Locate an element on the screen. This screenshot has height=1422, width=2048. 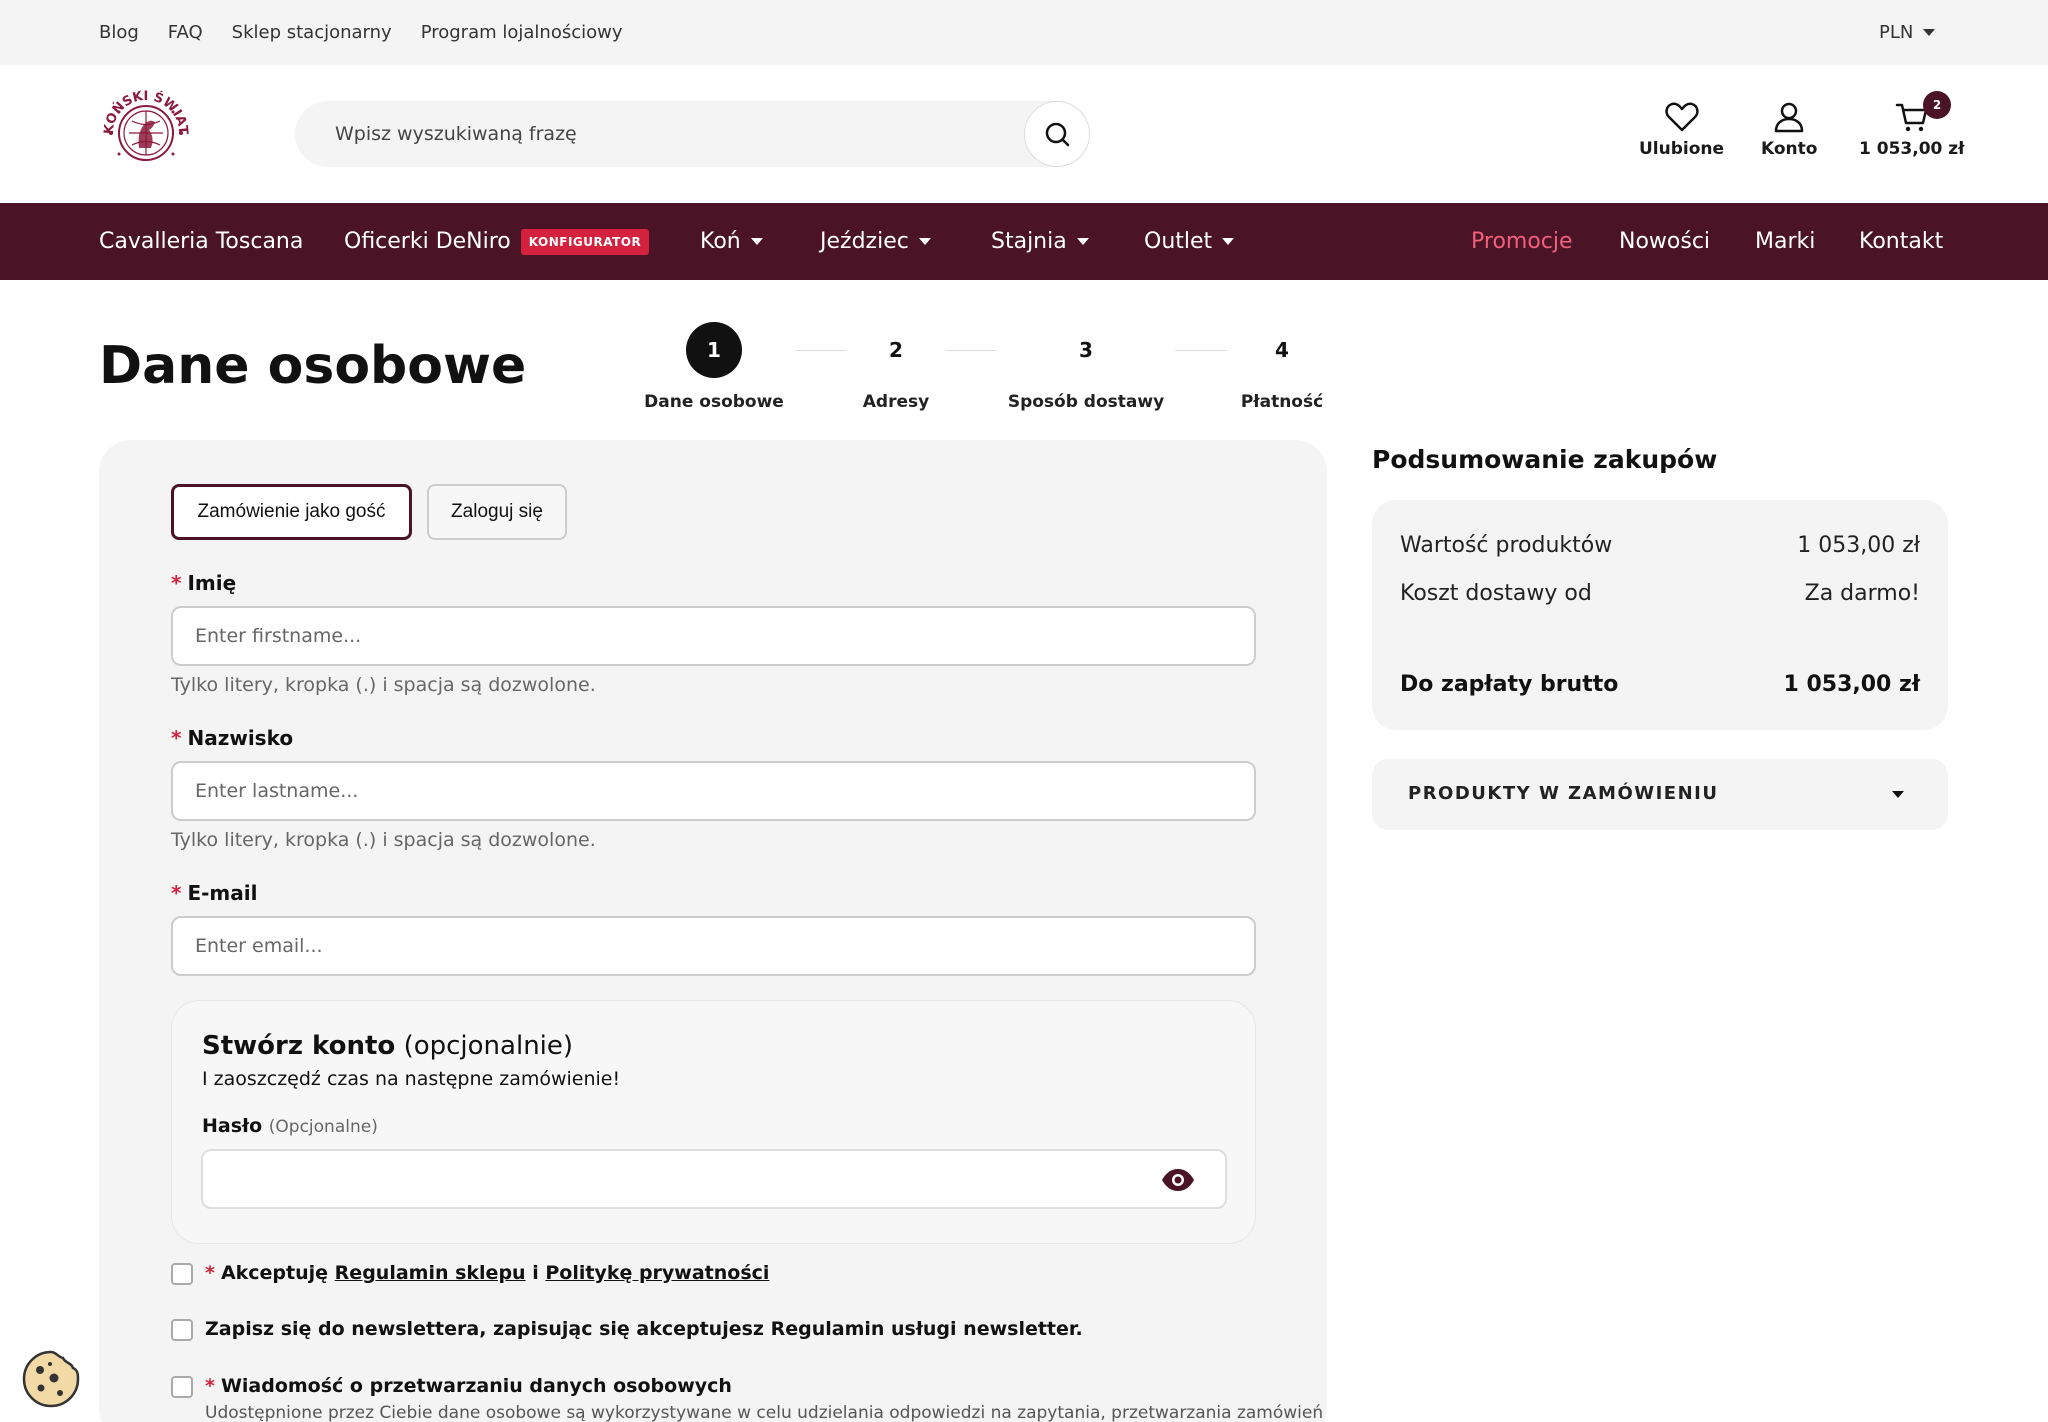
nav-label: Nowości is located at coordinates (1665, 241).